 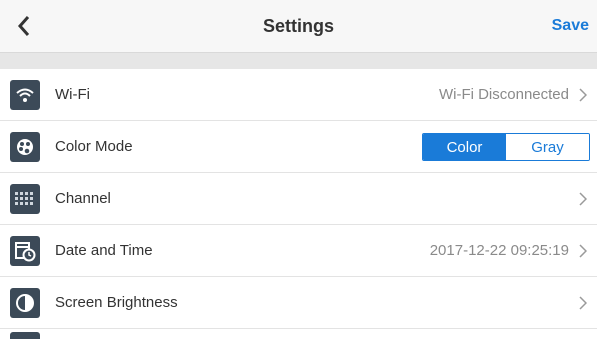 I want to click on wifi-status: Wi-Fi Disconnected, so click(x=503, y=94).